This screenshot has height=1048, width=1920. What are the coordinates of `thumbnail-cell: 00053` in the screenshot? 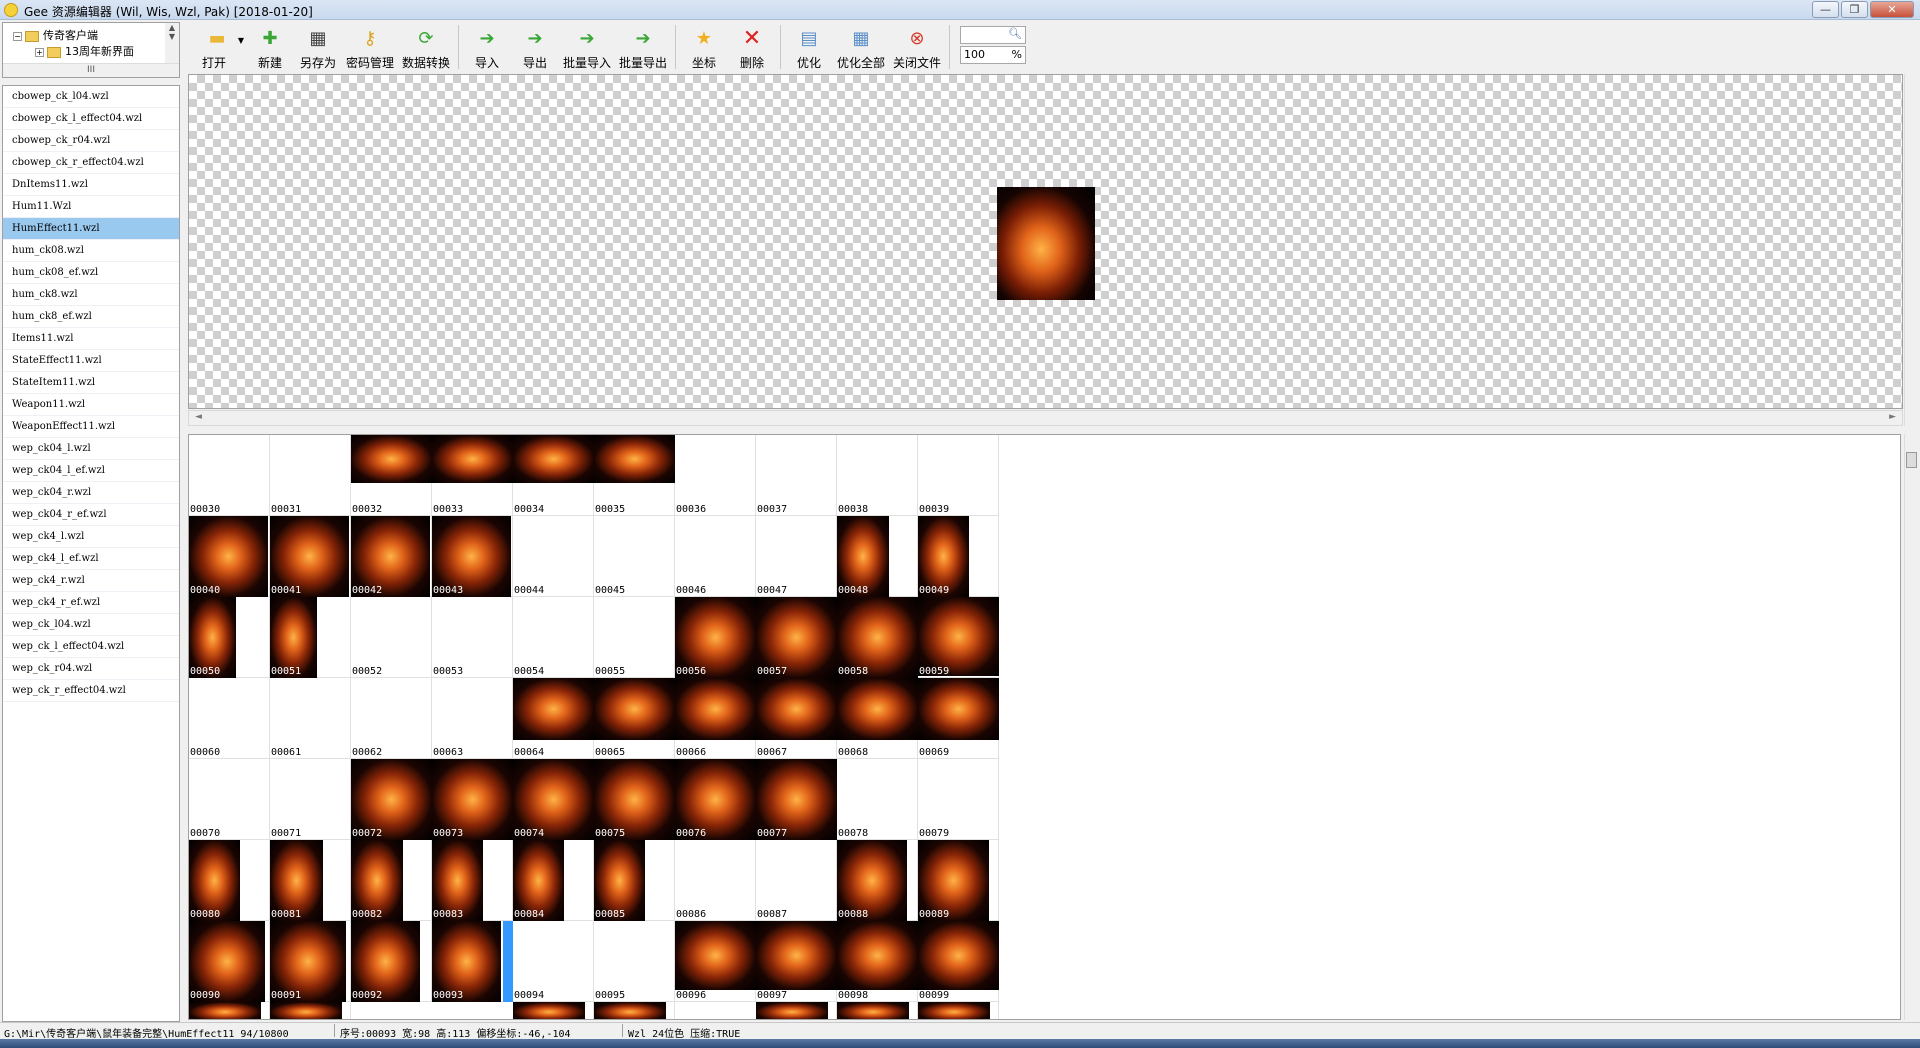 It's located at (472, 637).